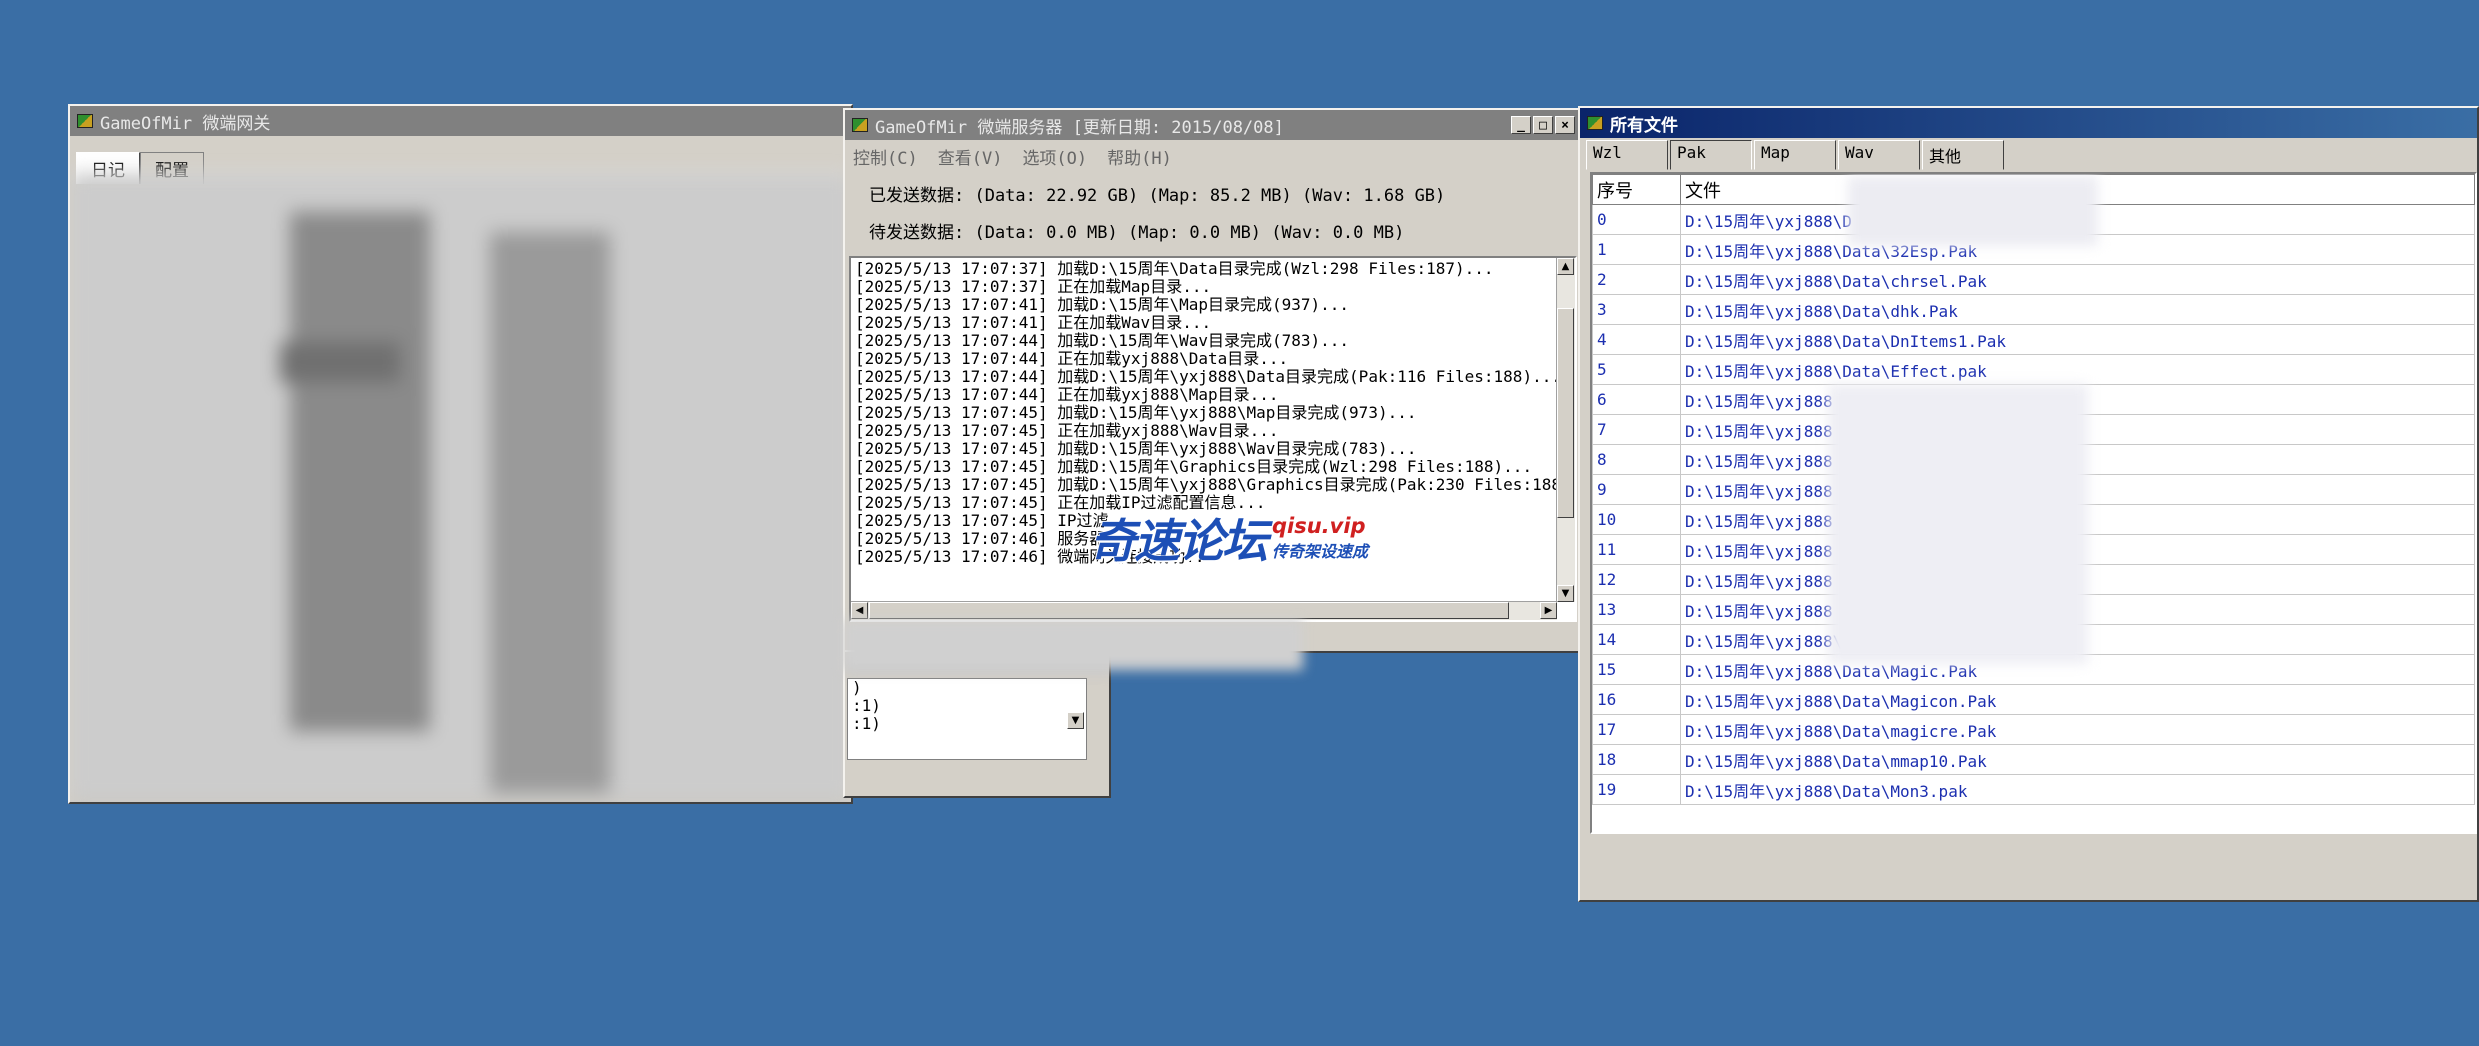 The width and height of the screenshot is (2479, 1046). What do you see at coordinates (2077, 759) in the screenshot?
I see `row-file-path: D:\15周年\yxj888\Data\mmap10.Pak` at bounding box center [2077, 759].